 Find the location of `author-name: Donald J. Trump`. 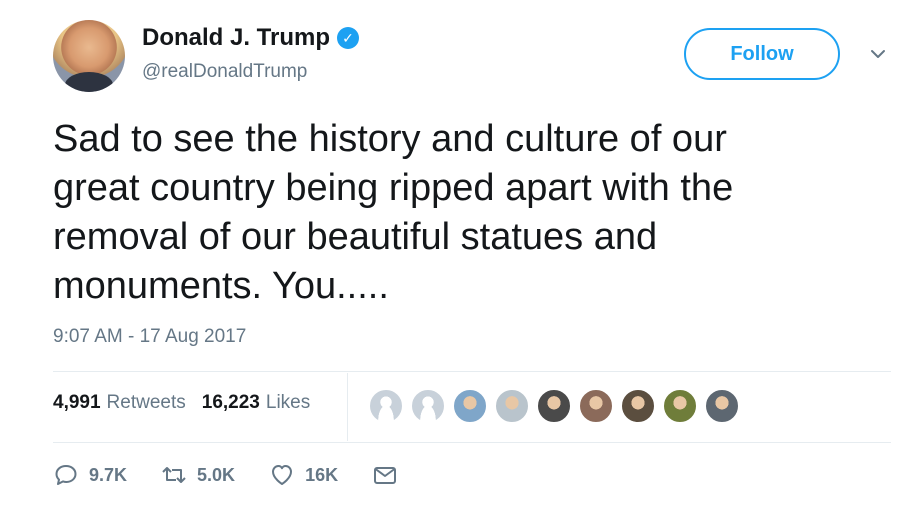

author-name: Donald J. Trump is located at coordinates (236, 38).